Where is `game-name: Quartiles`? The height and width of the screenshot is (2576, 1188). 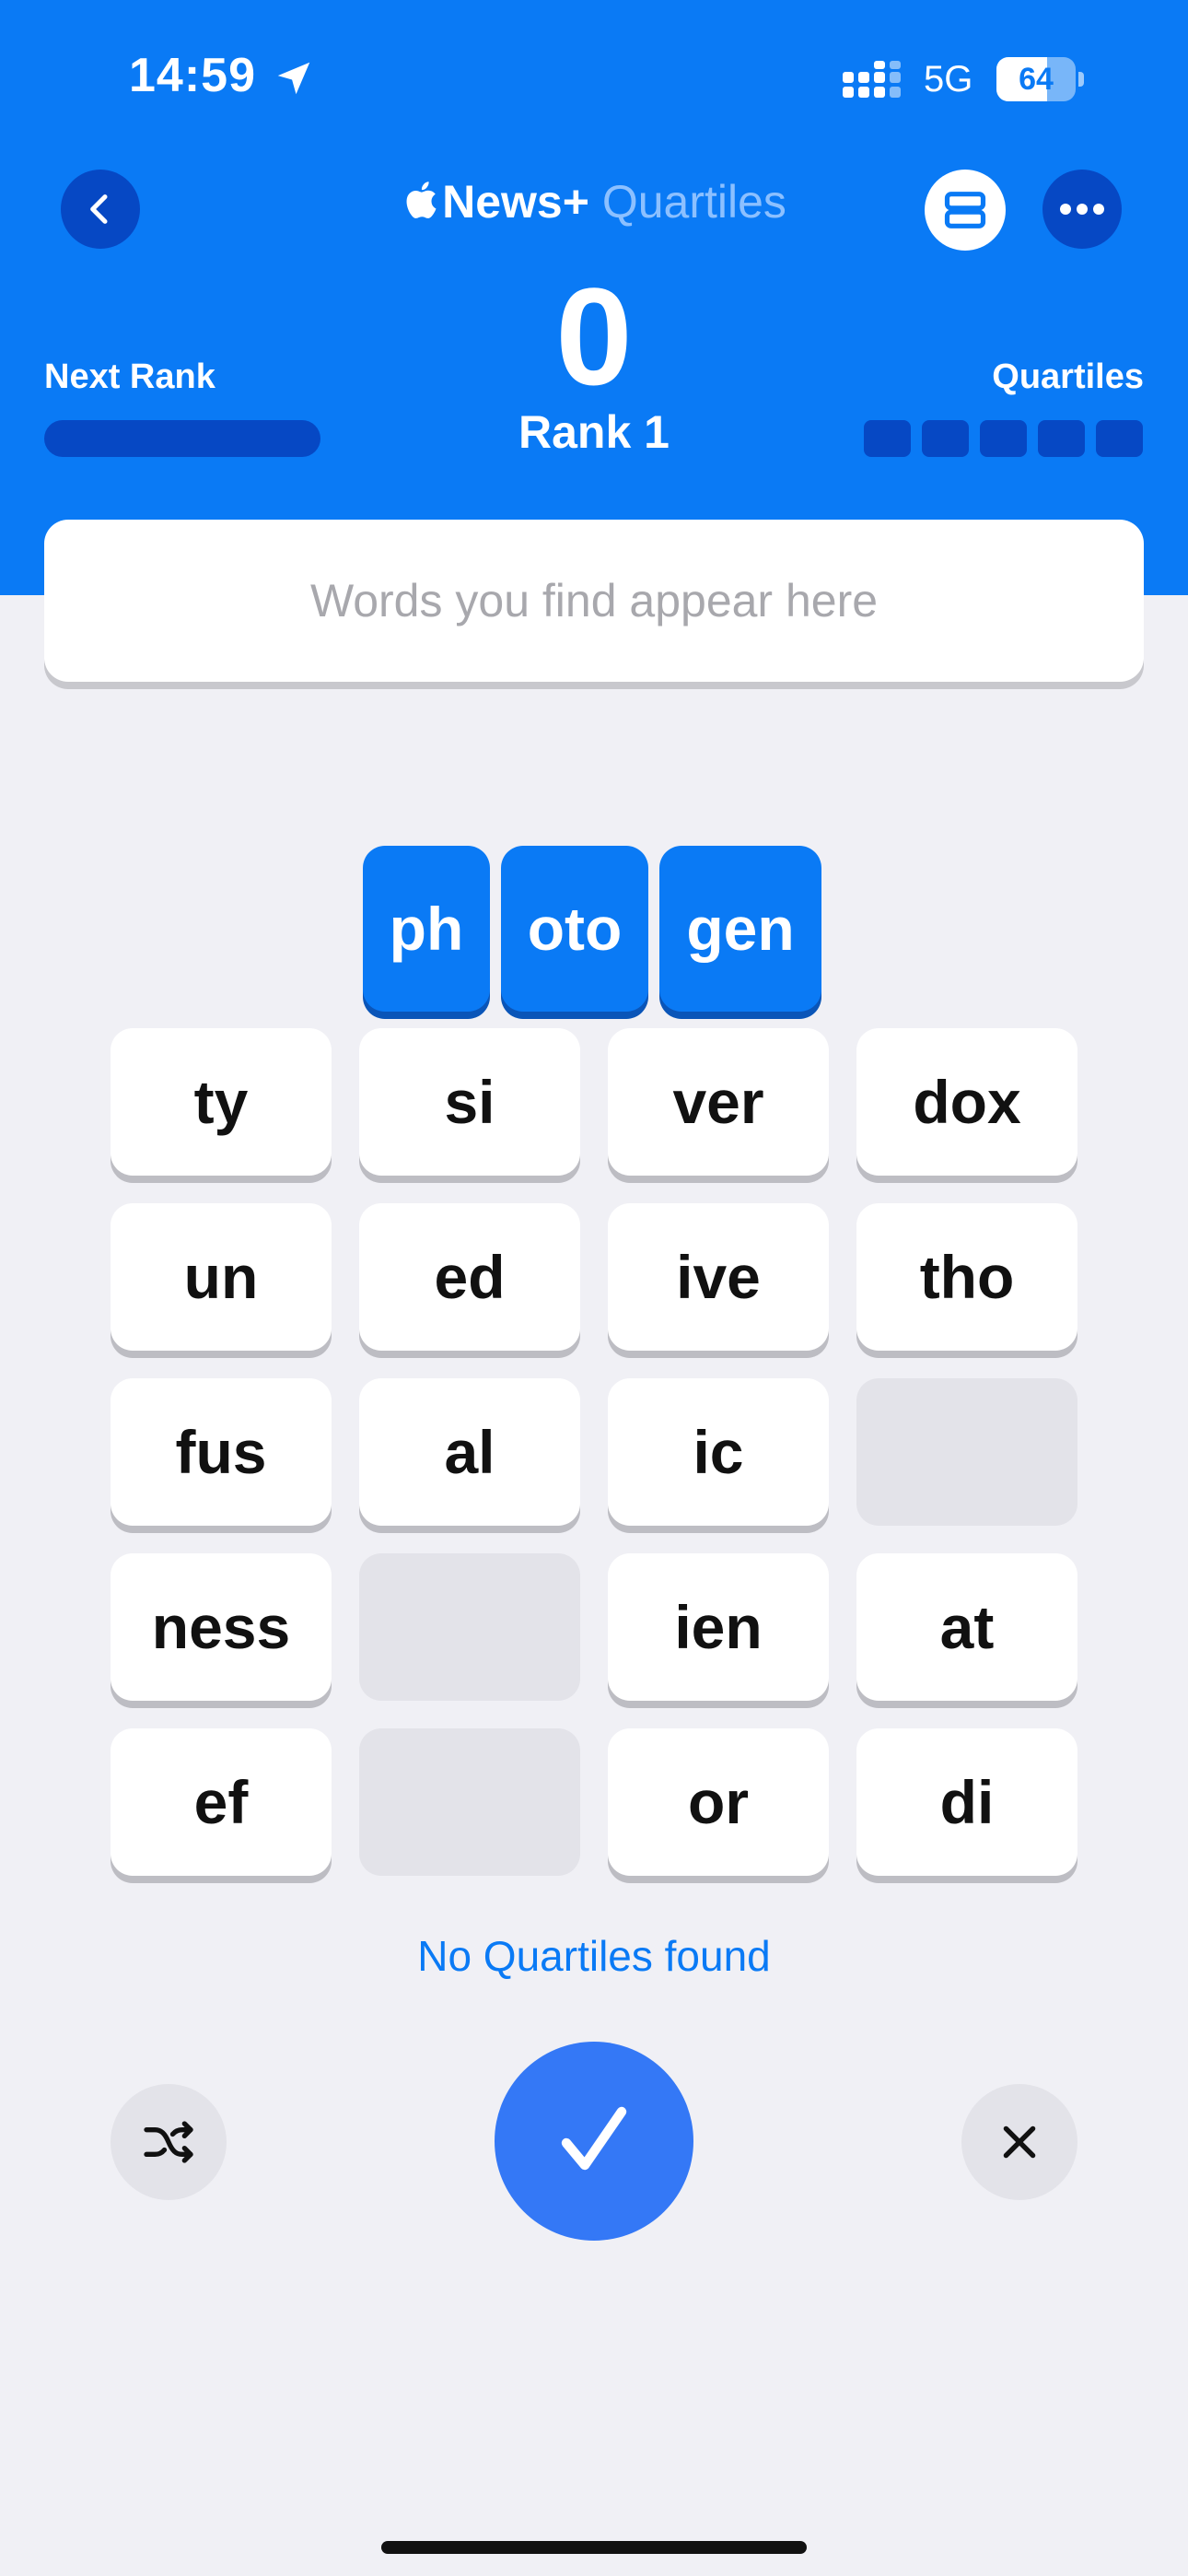 game-name: Quartiles is located at coordinates (693, 202).